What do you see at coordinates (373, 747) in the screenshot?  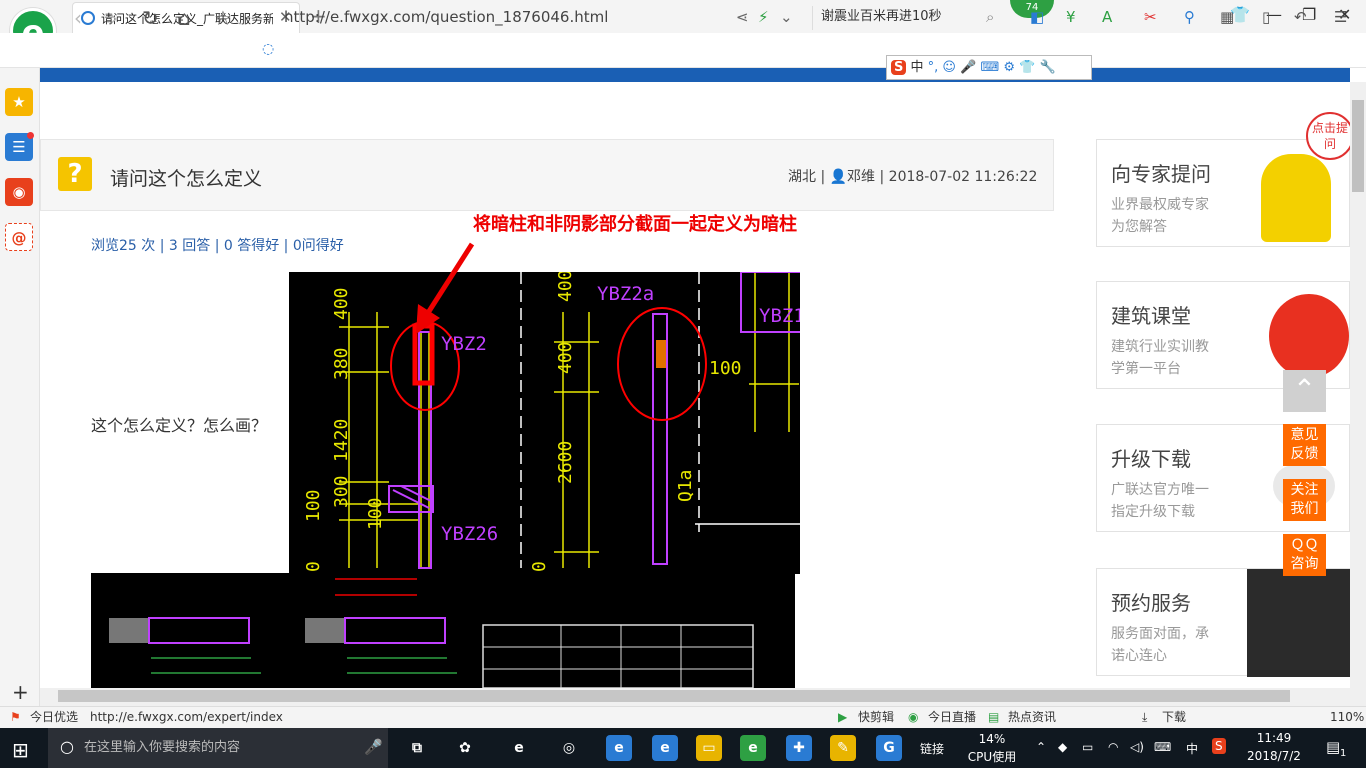 I see `microphone-icon: 🎤` at bounding box center [373, 747].